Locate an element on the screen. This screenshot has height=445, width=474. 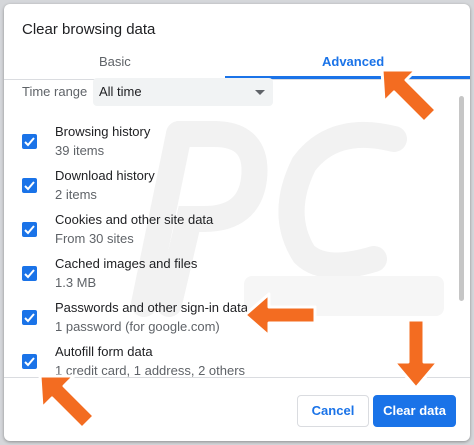
item-label: Autofill form data is located at coordinates (104, 351).